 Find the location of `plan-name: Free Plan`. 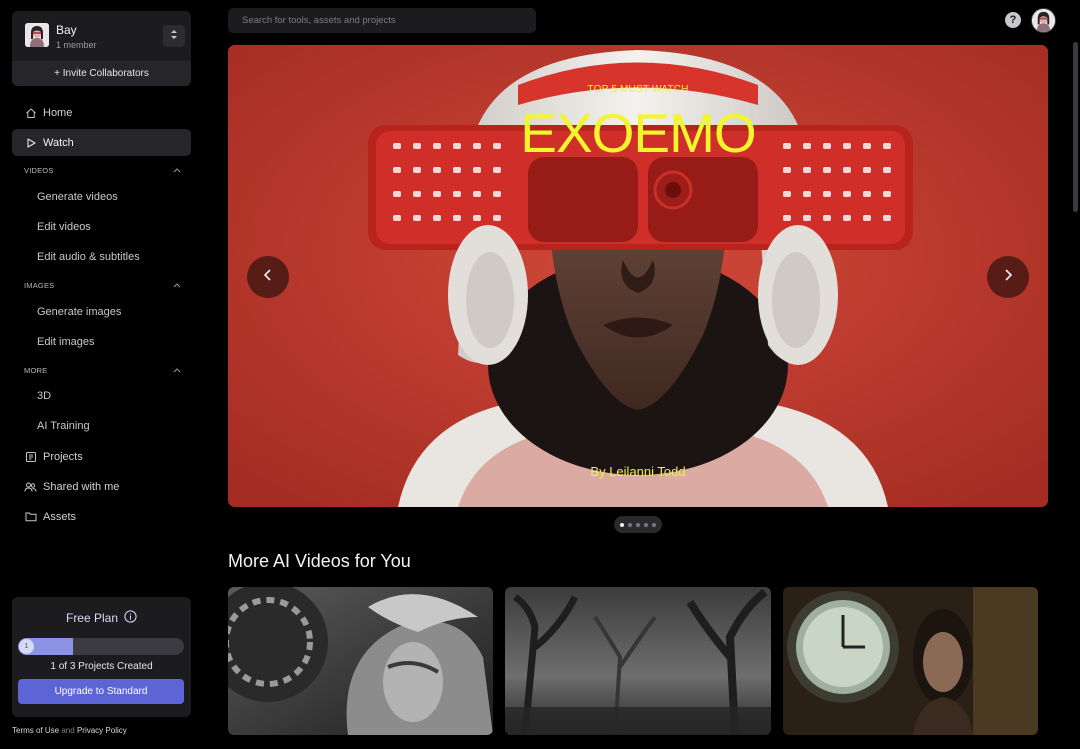

plan-name: Free Plan is located at coordinates (92, 618).